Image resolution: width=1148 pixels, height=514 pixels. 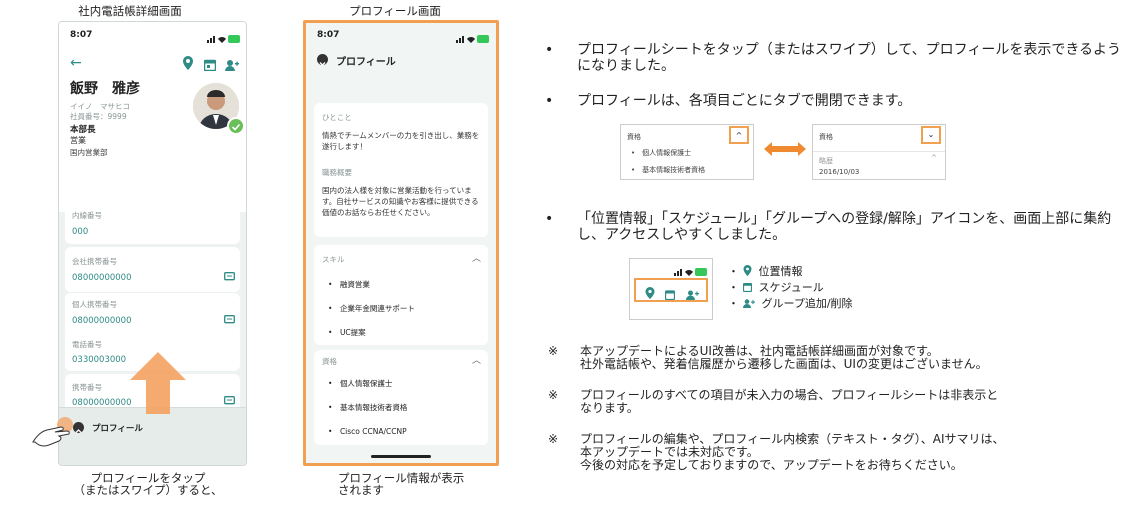 What do you see at coordinates (368, 407) in the screenshot?
I see `qual-item: • 基本情報技術者資格` at bounding box center [368, 407].